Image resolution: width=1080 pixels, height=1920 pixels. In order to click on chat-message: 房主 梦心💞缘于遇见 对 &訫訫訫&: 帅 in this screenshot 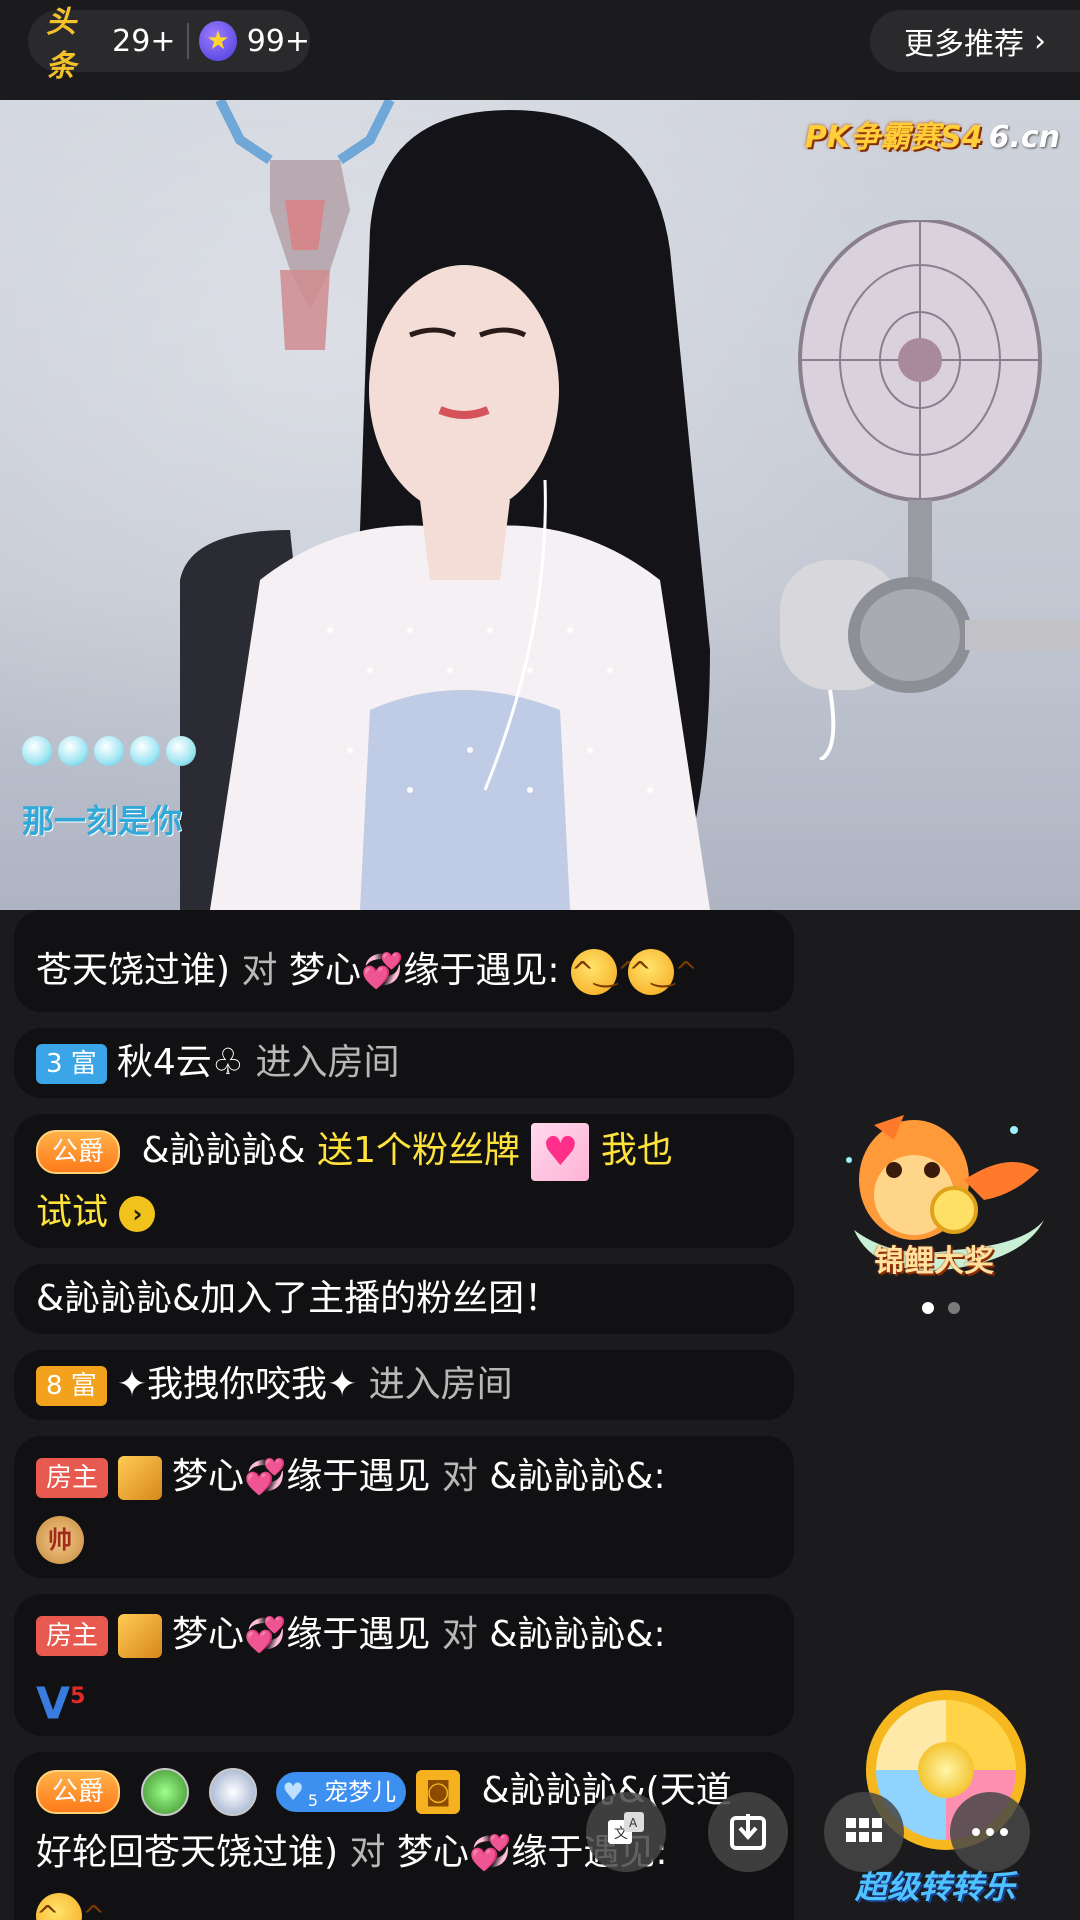, I will do `click(404, 1507)`.